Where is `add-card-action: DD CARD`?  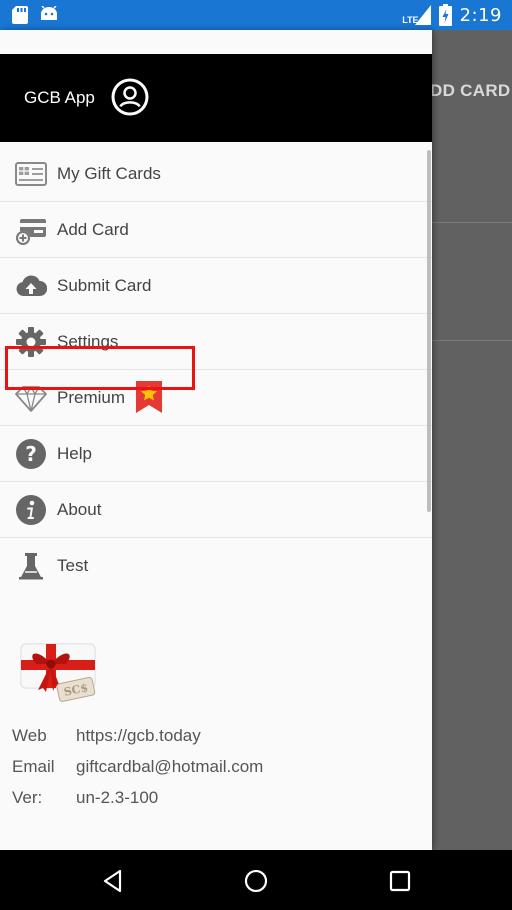 add-card-action: DD CARD is located at coordinates (471, 91).